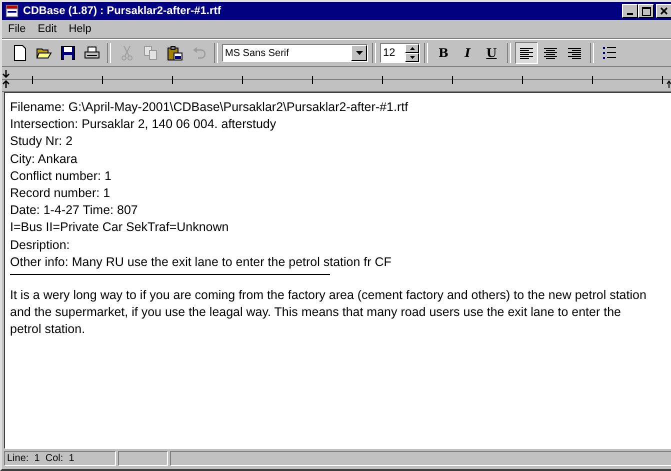 The height and width of the screenshot is (471, 671). I want to click on caret-icon, so click(359, 53).